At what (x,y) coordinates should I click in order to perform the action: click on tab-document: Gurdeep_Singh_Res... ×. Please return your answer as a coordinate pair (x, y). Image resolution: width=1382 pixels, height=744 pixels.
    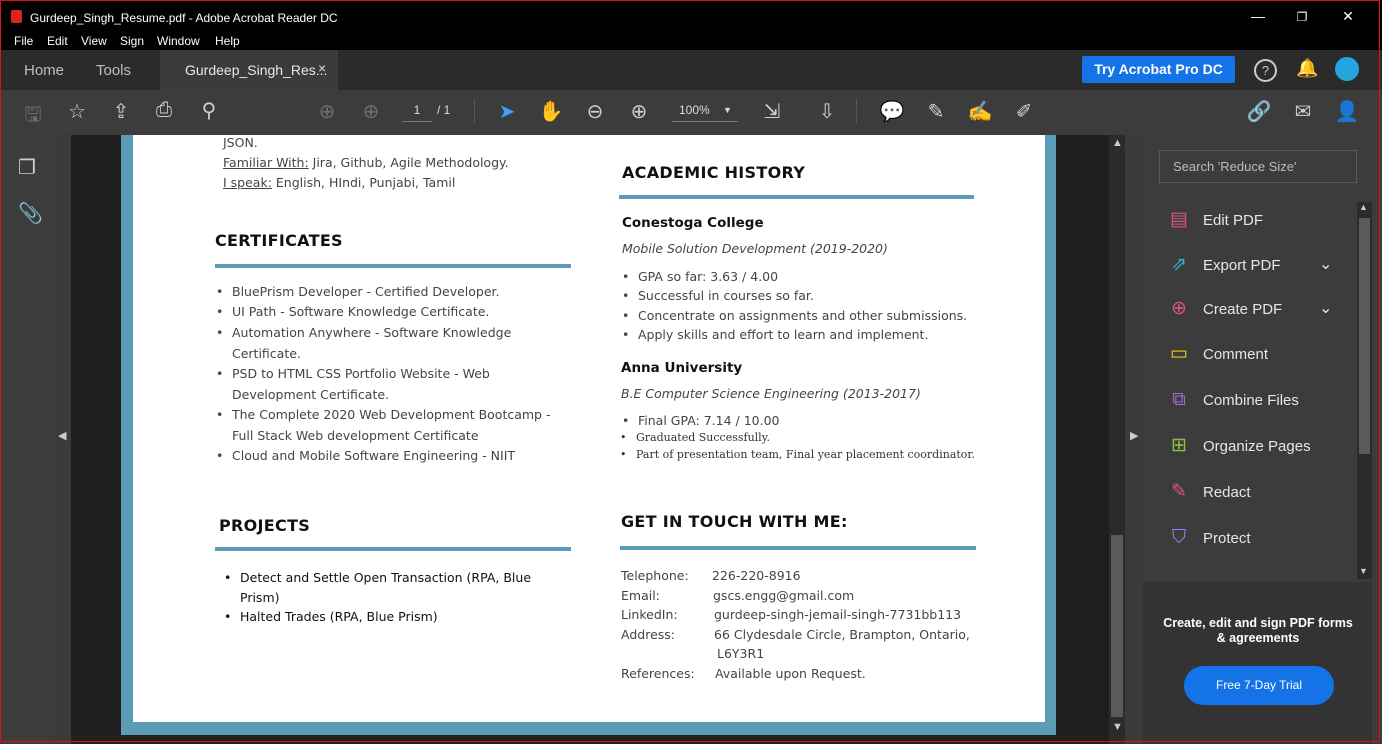
    Looking at the image, I should click on (249, 70).